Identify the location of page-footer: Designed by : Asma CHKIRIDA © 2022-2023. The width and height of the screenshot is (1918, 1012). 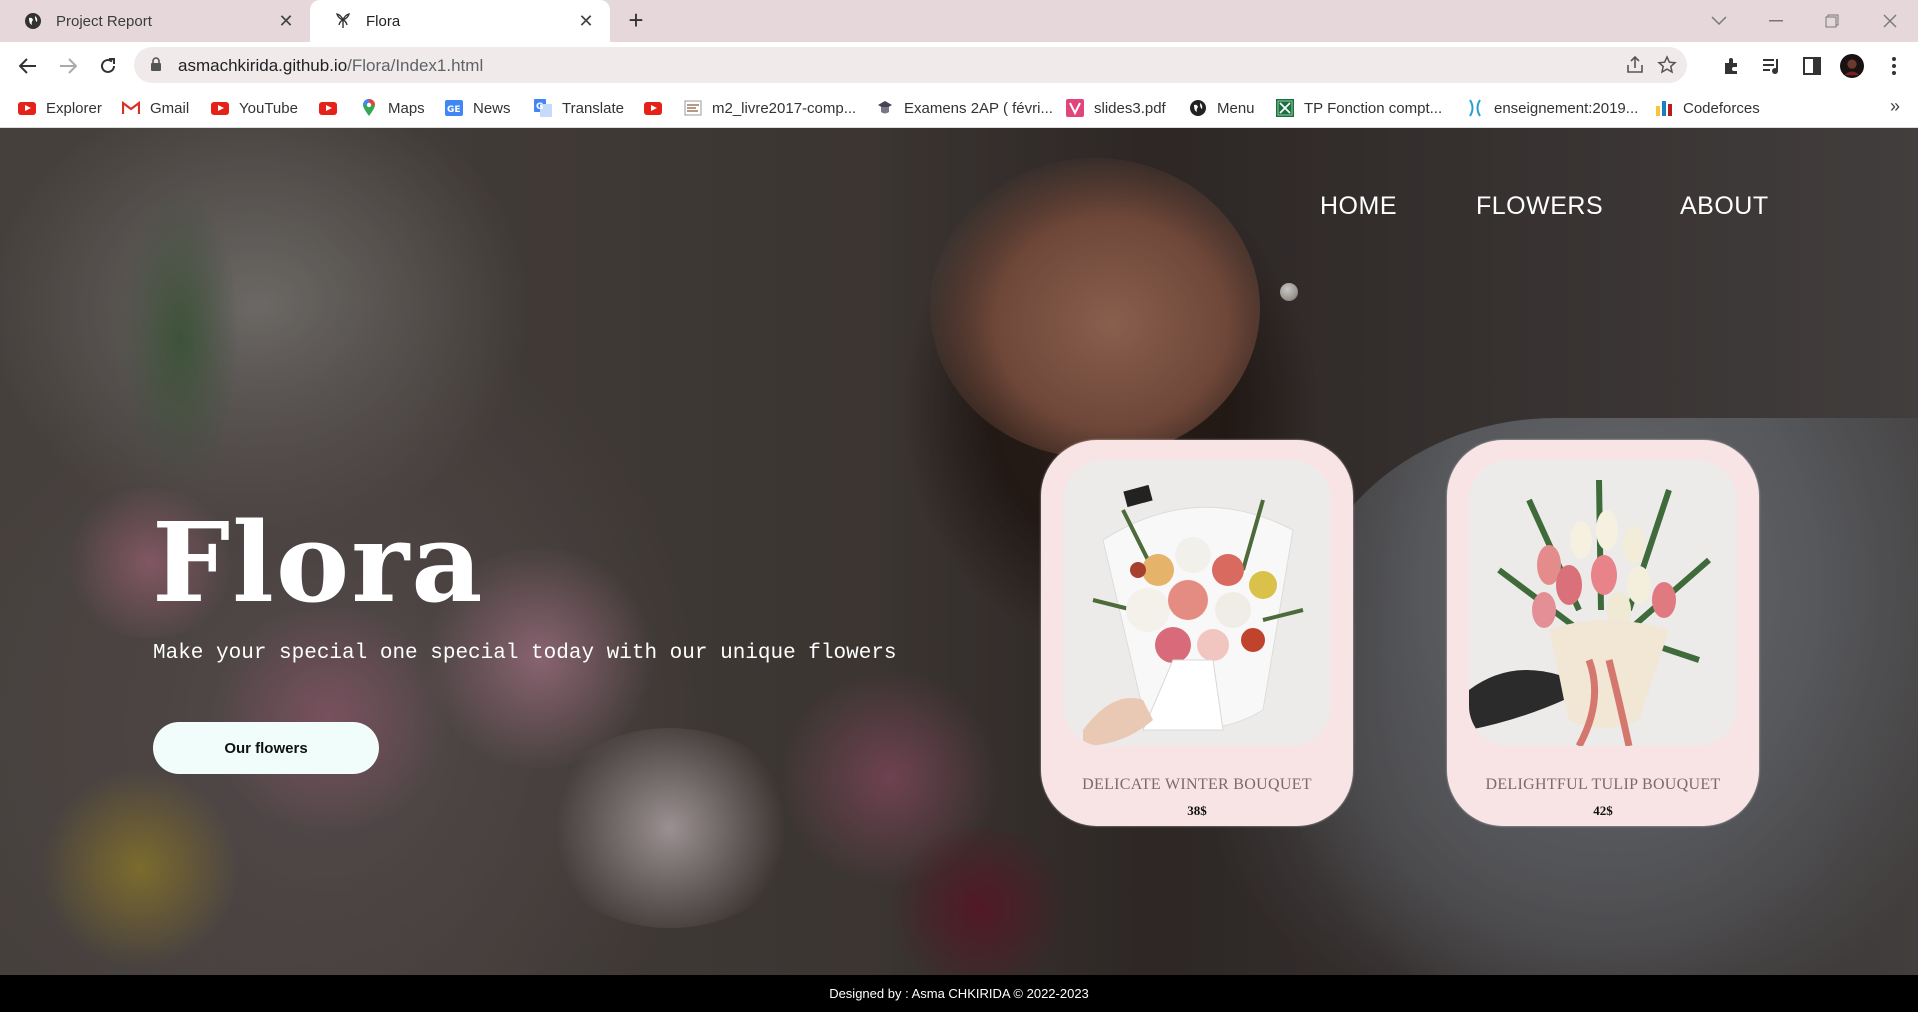
(959, 993).